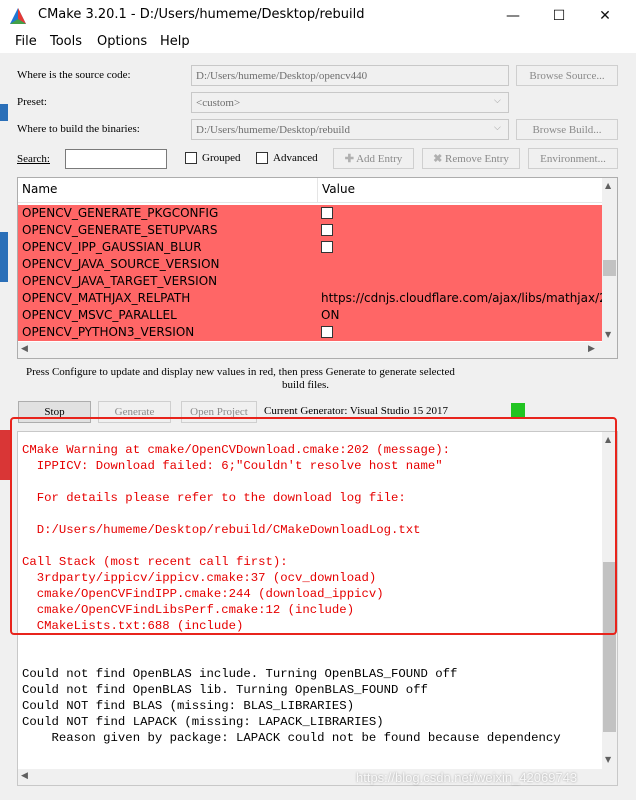 The height and width of the screenshot is (800, 636). I want to click on column-header-name: Name, so click(39, 189).